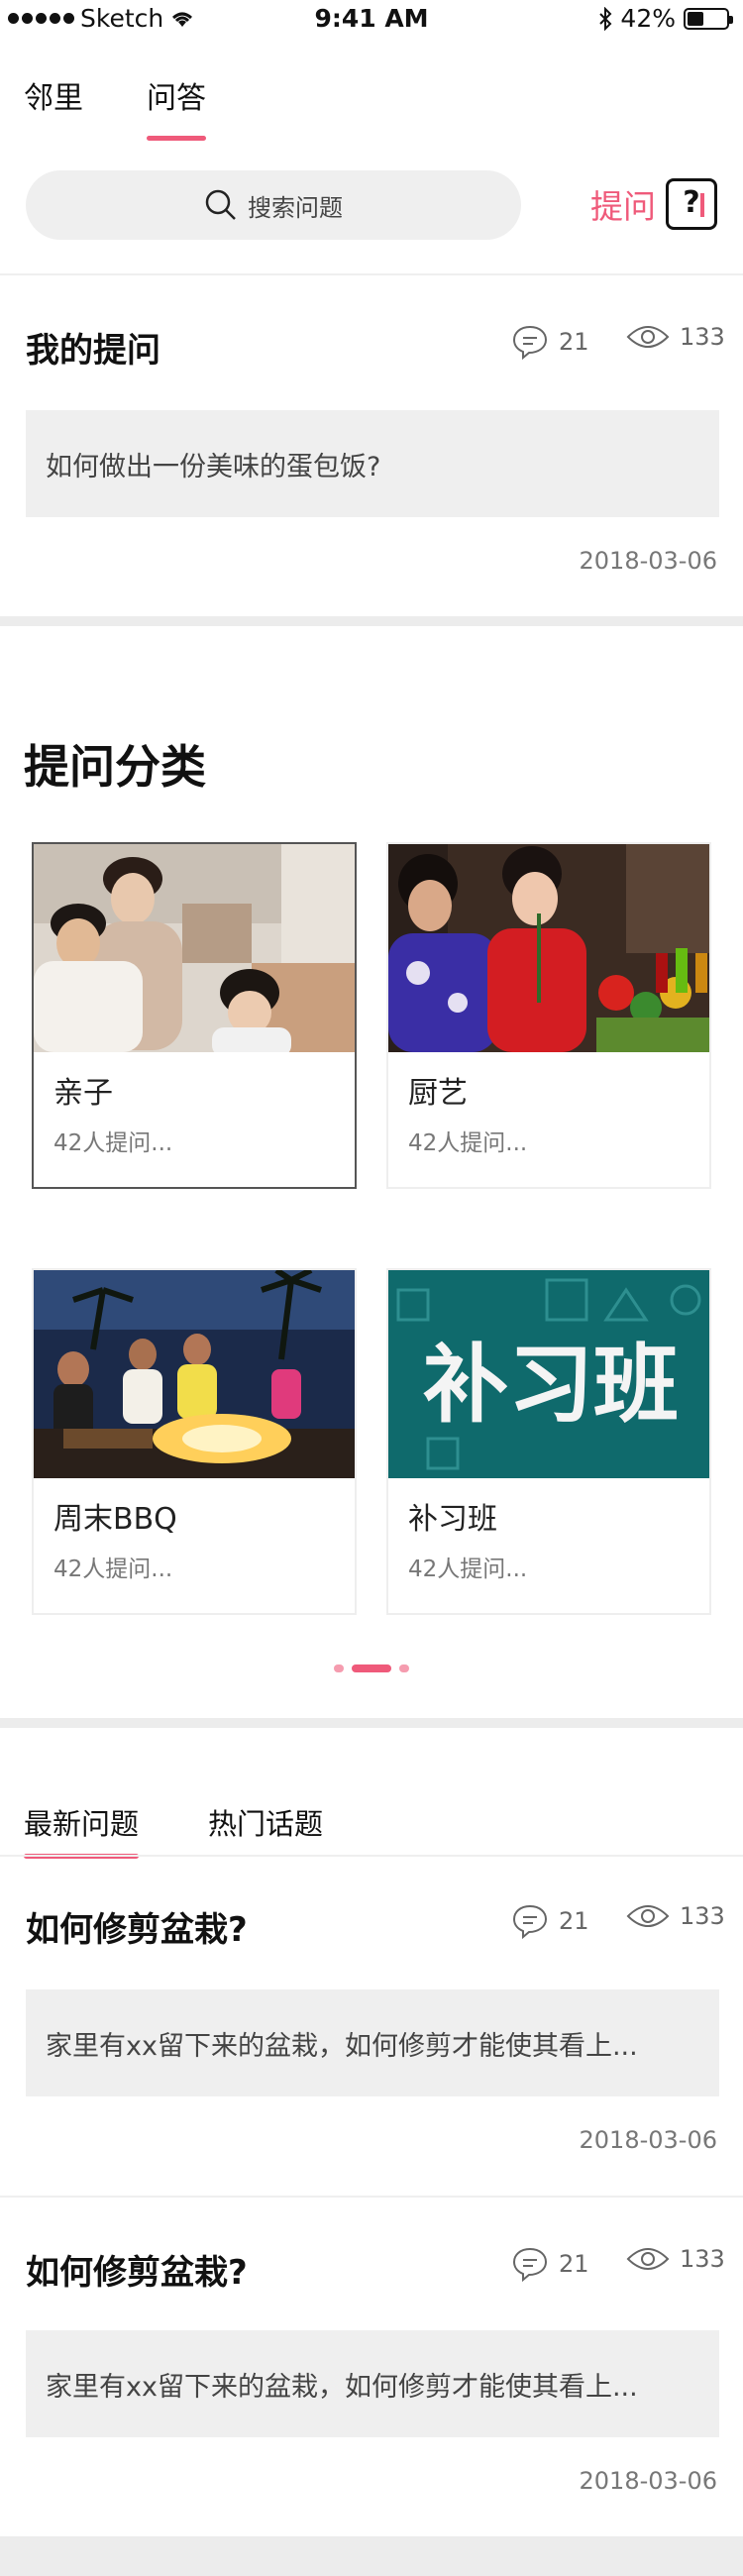 The height and width of the screenshot is (2576, 743). What do you see at coordinates (548, 948) in the screenshot?
I see `cooking-image` at bounding box center [548, 948].